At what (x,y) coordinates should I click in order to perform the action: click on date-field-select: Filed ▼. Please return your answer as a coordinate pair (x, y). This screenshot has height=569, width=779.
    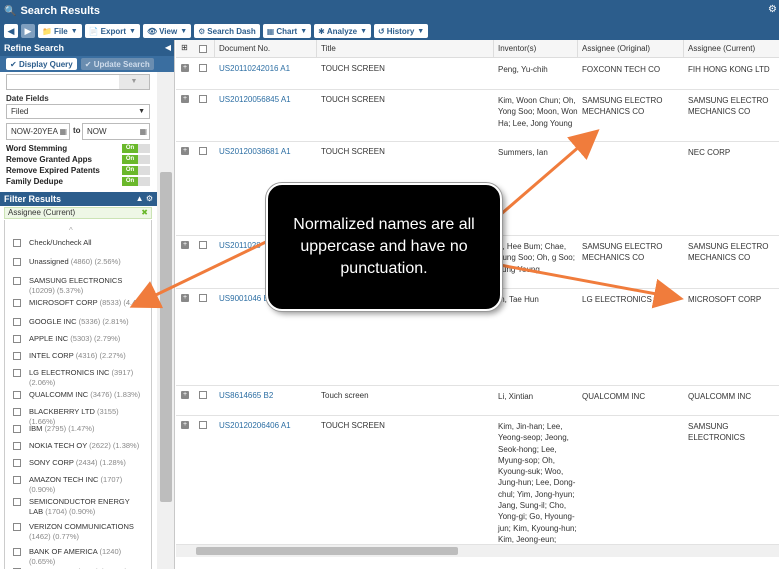
    Looking at the image, I should click on (78, 111).